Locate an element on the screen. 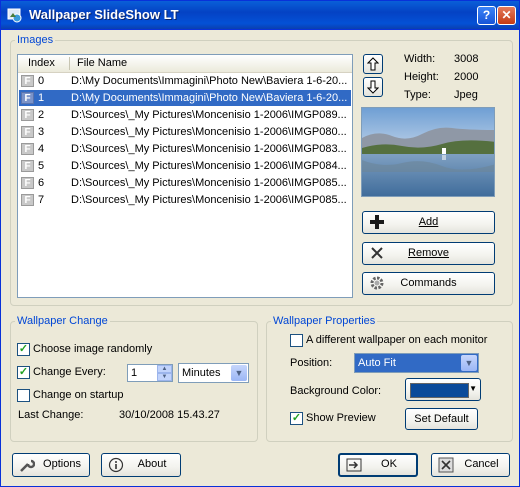  move-up-button is located at coordinates (373, 64).